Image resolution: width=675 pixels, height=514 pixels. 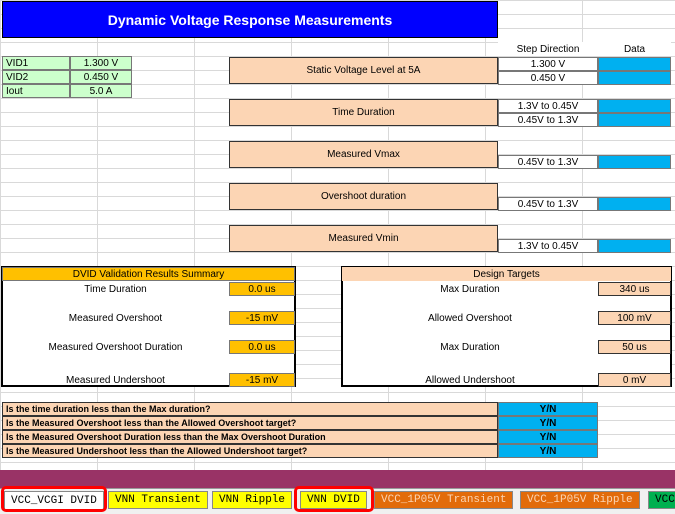 What do you see at coordinates (506, 274) in the screenshot?
I see `targets-title: Design Targets` at bounding box center [506, 274].